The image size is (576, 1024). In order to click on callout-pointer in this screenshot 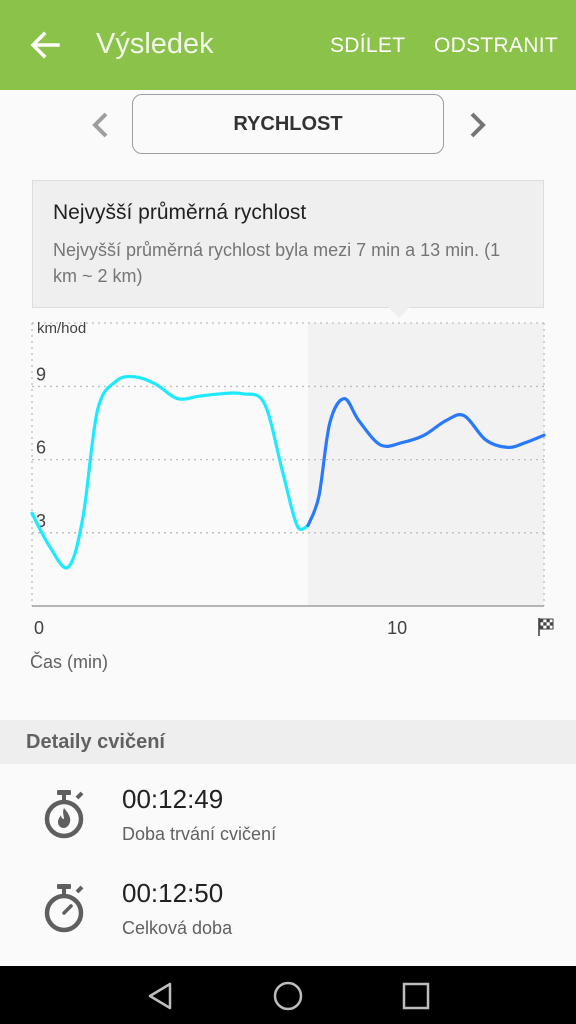, I will do `click(399, 312)`.